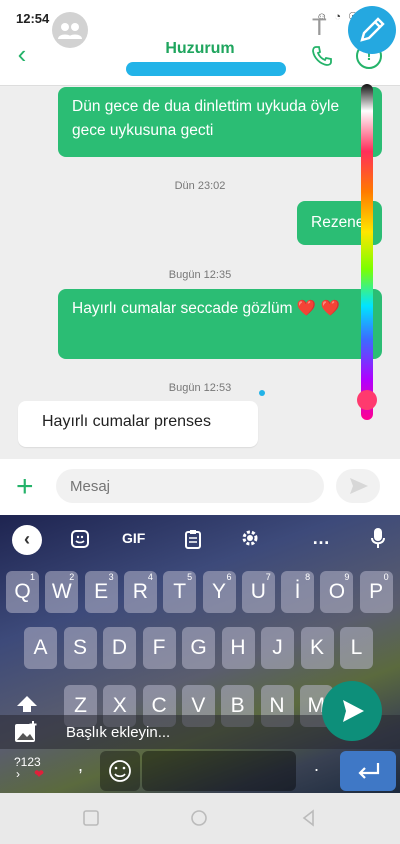  I want to click on heart-icon: ❤, so click(39, 774).